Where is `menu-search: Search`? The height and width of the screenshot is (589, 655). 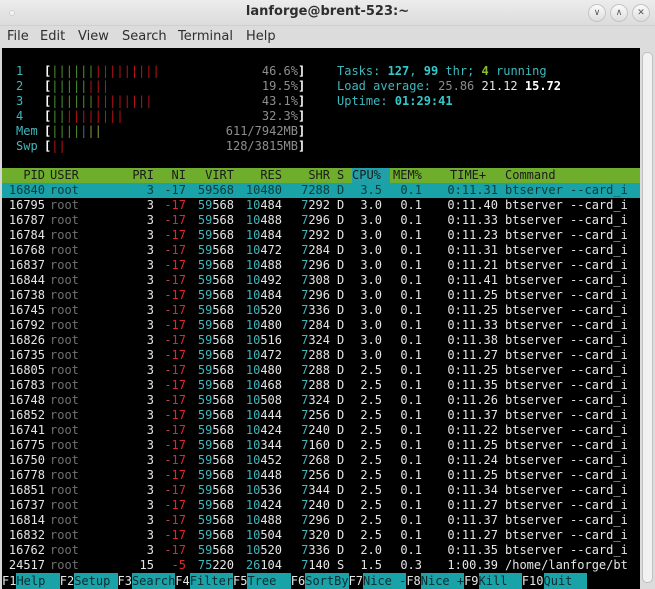 menu-search: Search is located at coordinates (144, 36).